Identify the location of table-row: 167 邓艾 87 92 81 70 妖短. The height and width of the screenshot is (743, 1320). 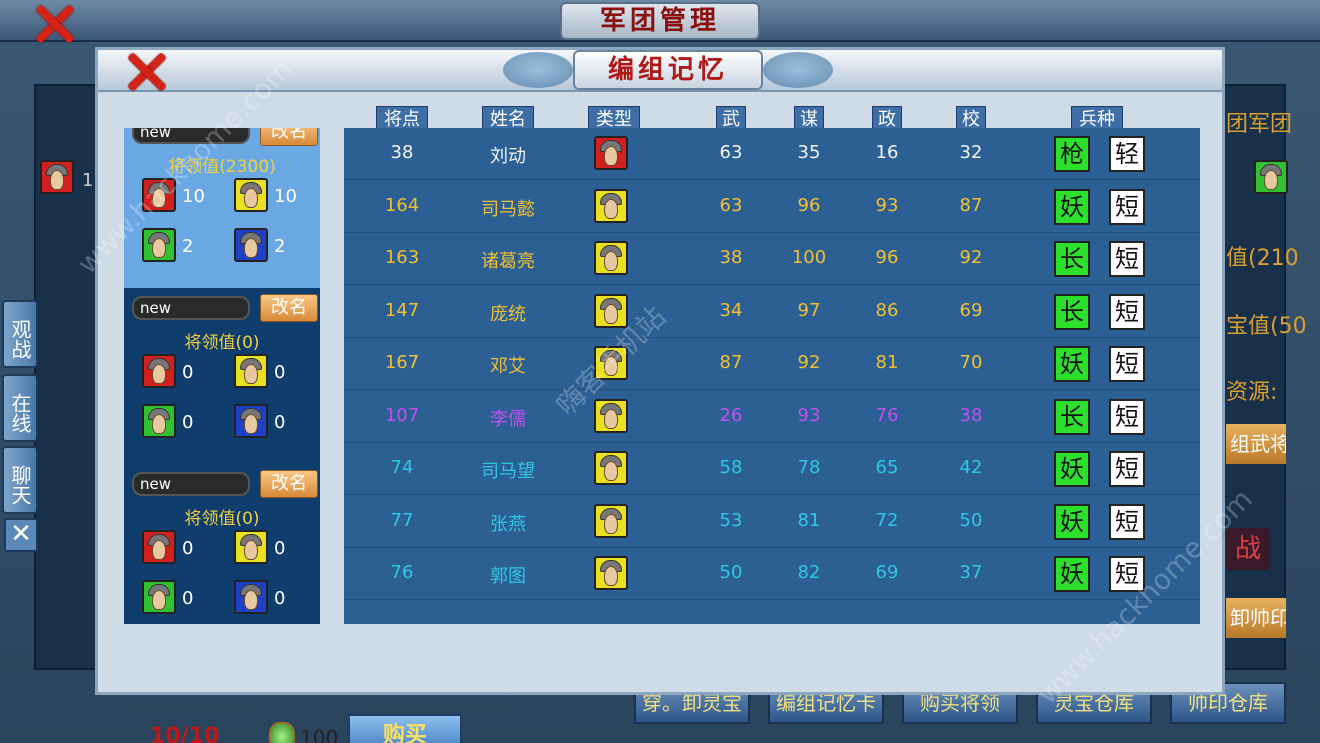
(772, 364).